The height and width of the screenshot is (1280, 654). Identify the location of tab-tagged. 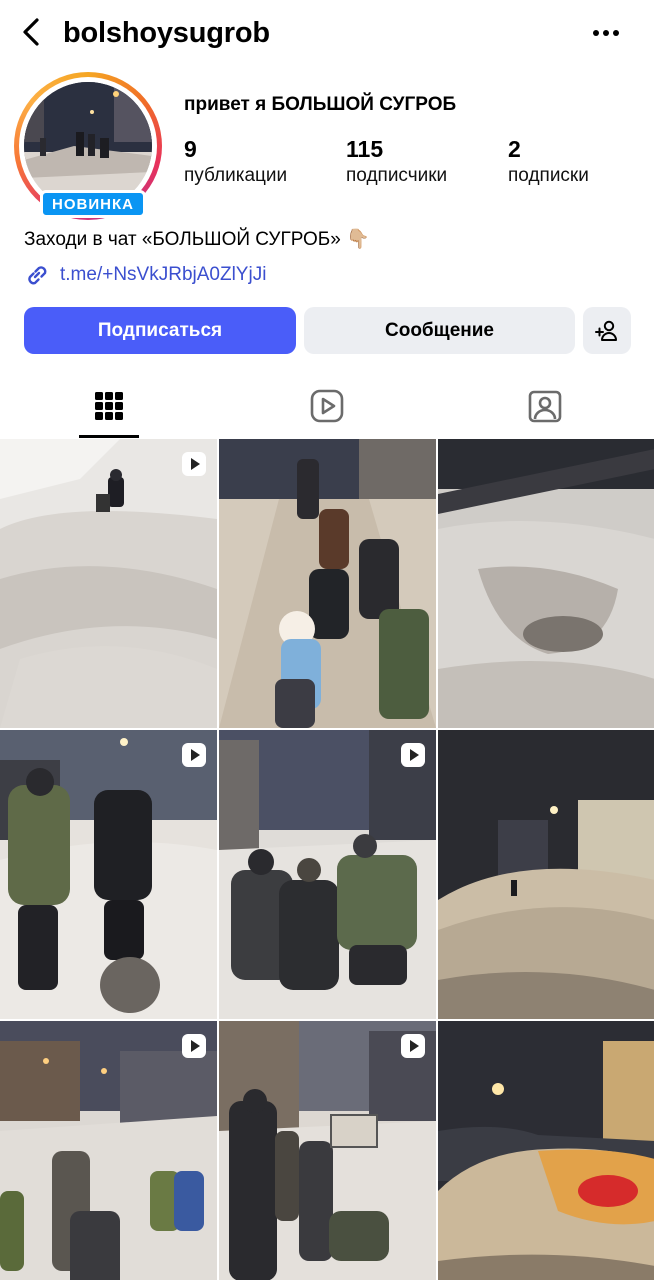
(545, 406).